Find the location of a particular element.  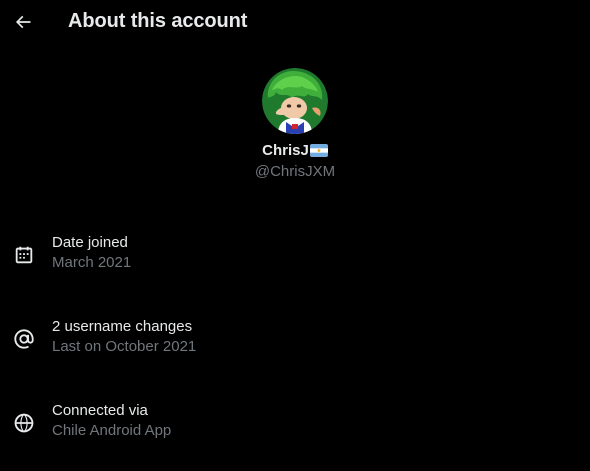

info-item-date-joined: Date joined March 2021 is located at coordinates (295, 256).